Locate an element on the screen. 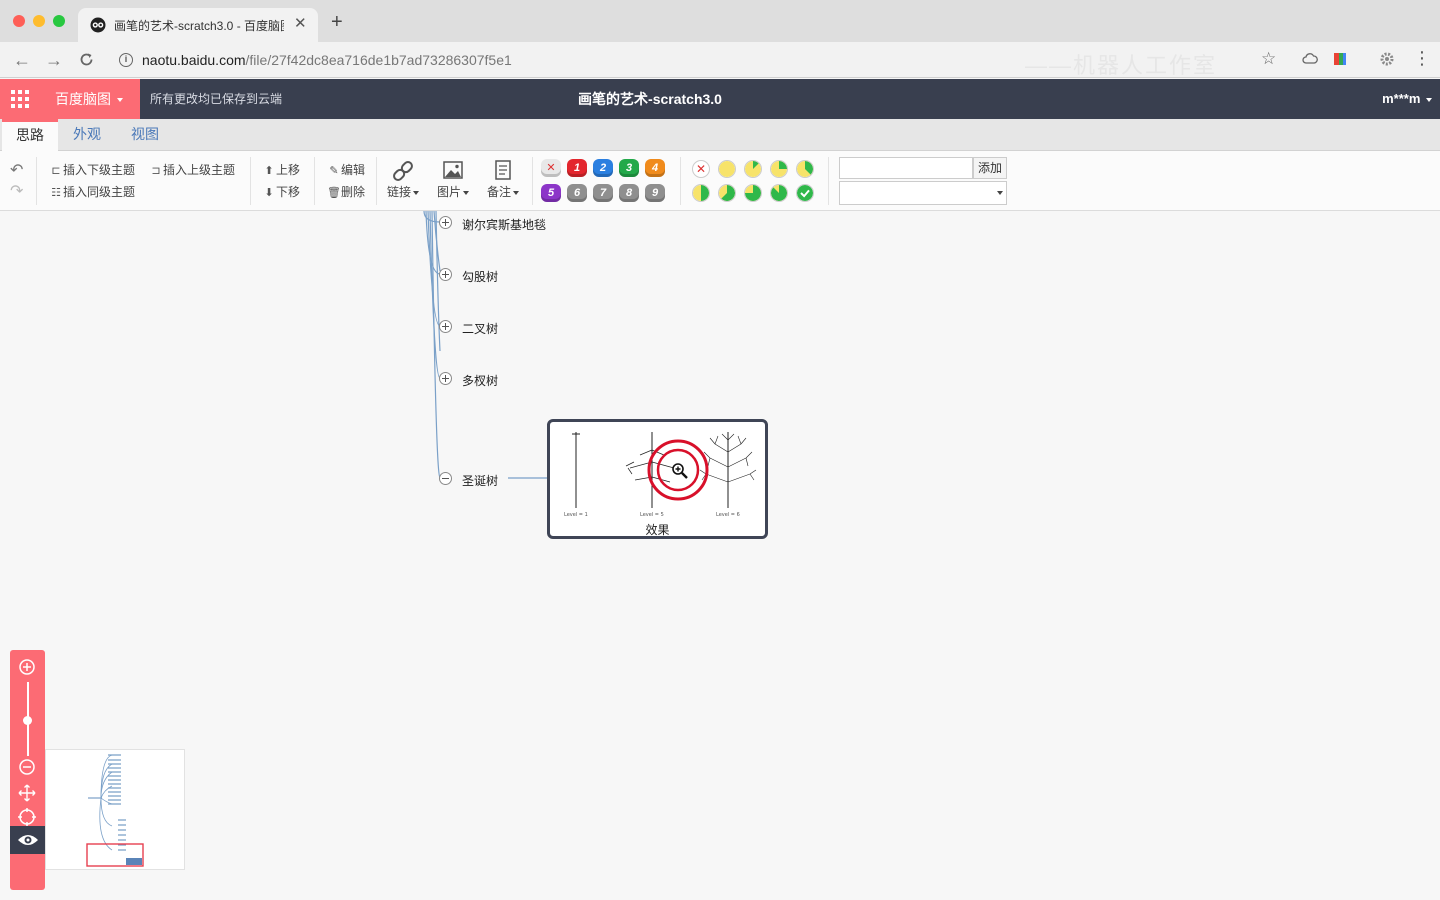  user-name: m***m is located at coordinates (1401, 98).